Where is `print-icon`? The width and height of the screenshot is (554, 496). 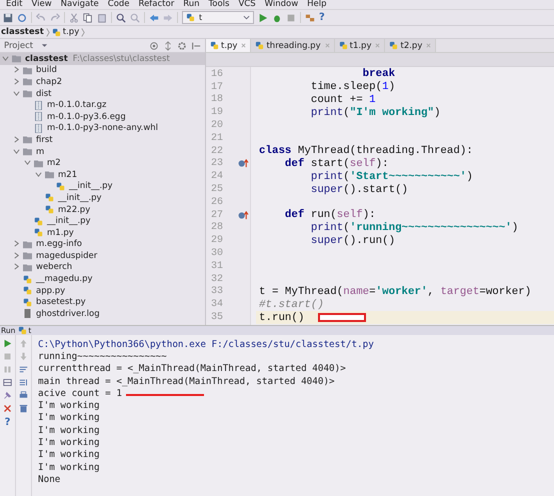
print-icon is located at coordinates (23, 395).